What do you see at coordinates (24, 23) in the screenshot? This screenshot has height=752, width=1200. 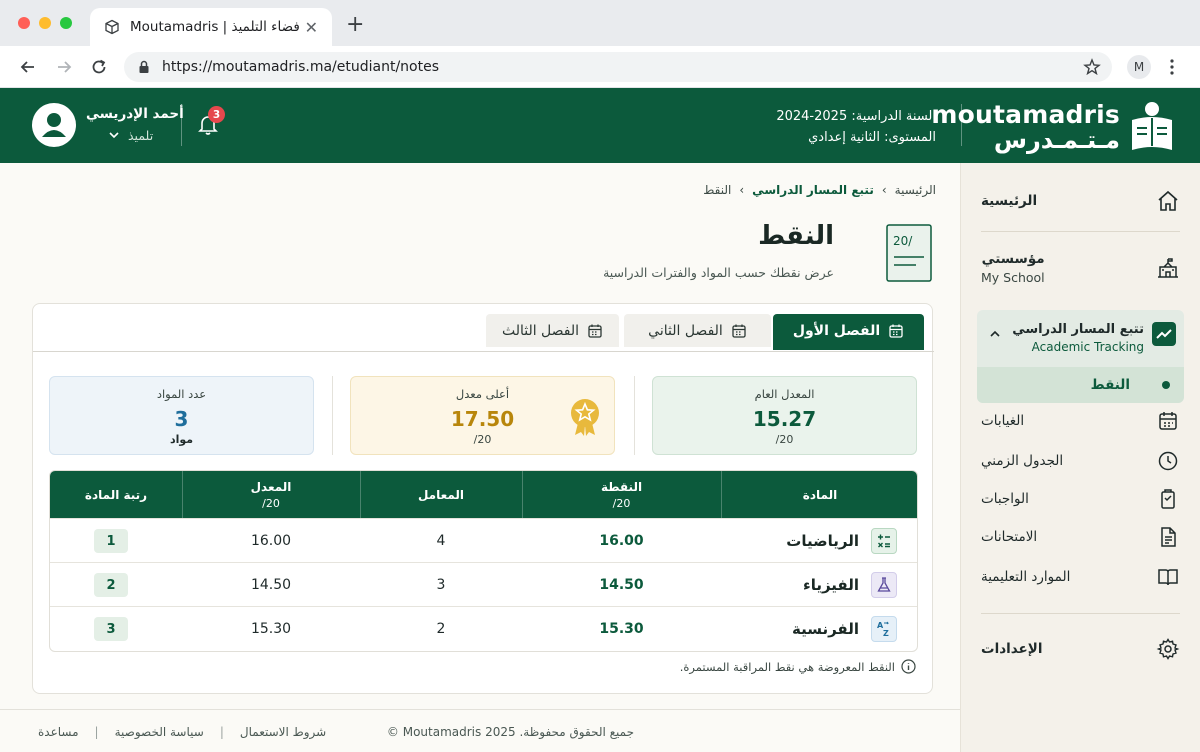 I see `window-close-button` at bounding box center [24, 23].